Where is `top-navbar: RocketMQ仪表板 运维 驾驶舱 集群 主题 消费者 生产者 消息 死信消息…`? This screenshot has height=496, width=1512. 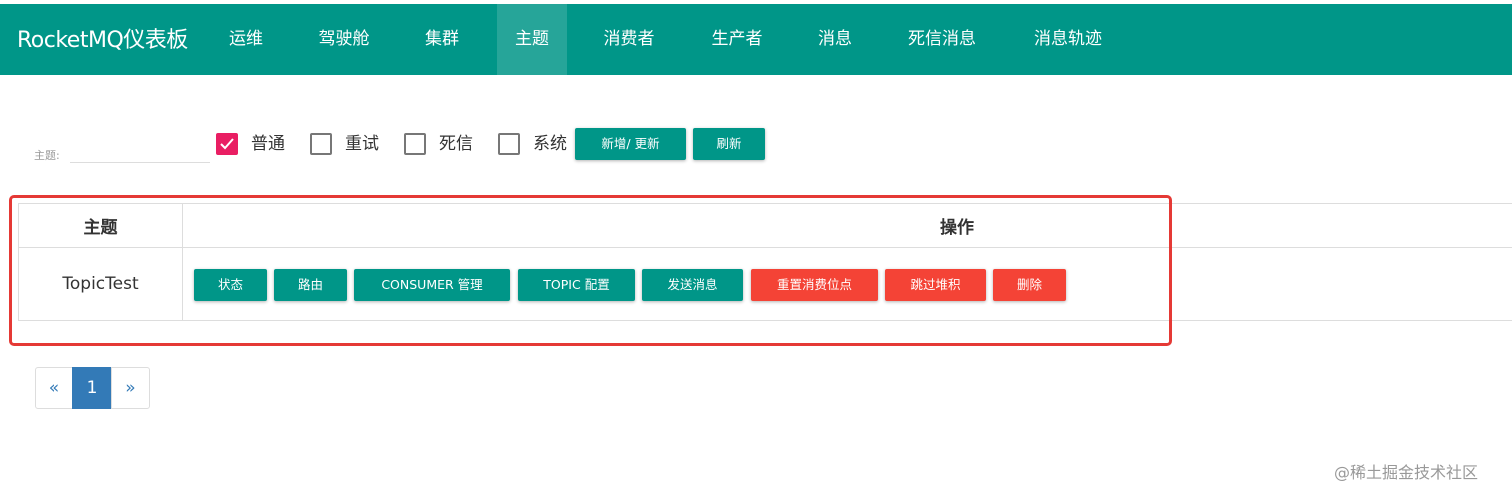 top-navbar: RocketMQ仪表板 运维 驾驶舱 集群 主题 消费者 生产者 消息 死信消息… is located at coordinates (756, 39).